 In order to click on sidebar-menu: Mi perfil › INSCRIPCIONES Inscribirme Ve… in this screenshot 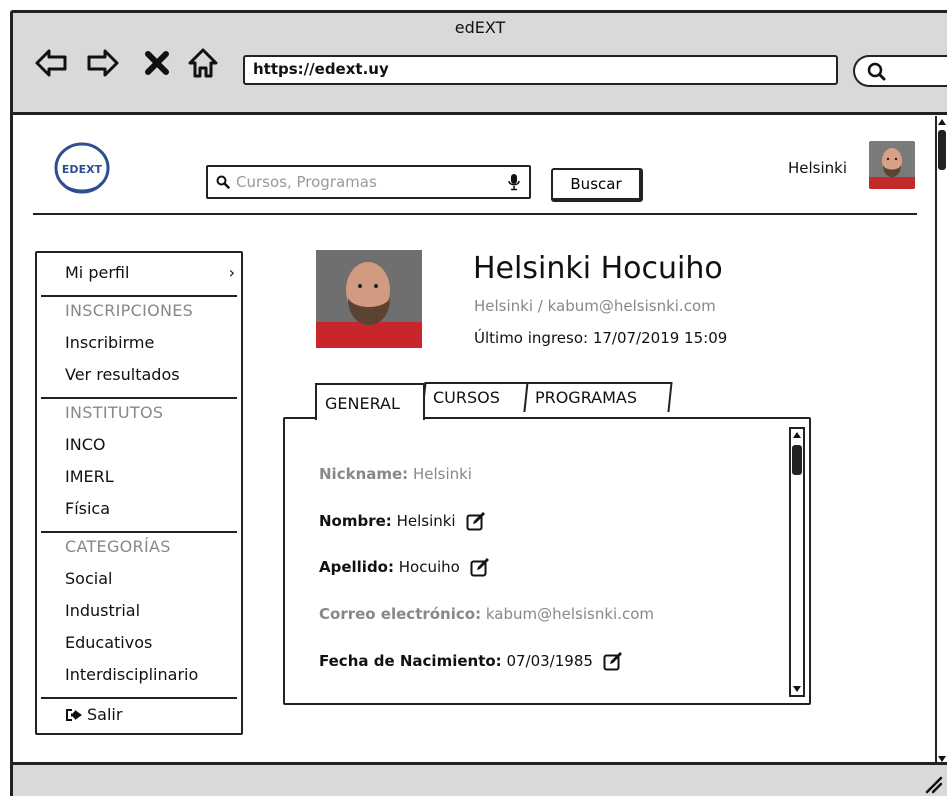, I will do `click(139, 493)`.